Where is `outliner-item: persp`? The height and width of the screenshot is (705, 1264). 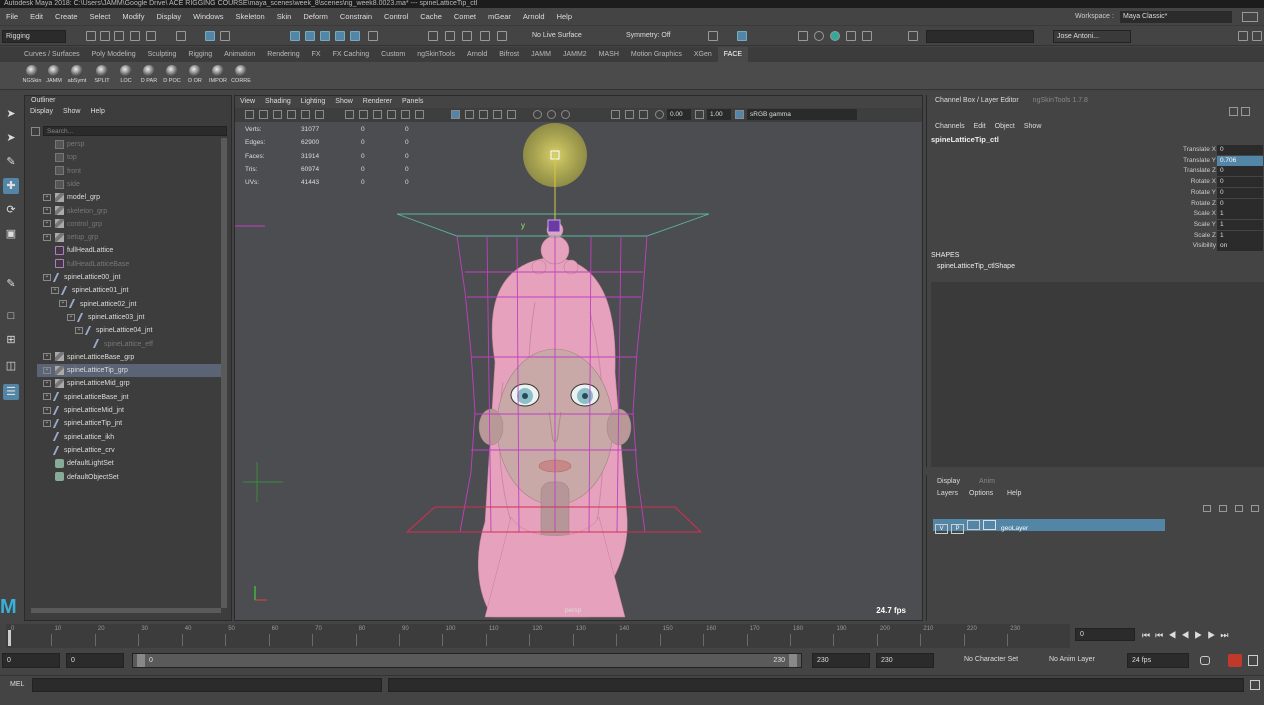 outliner-item: persp is located at coordinates (130, 144).